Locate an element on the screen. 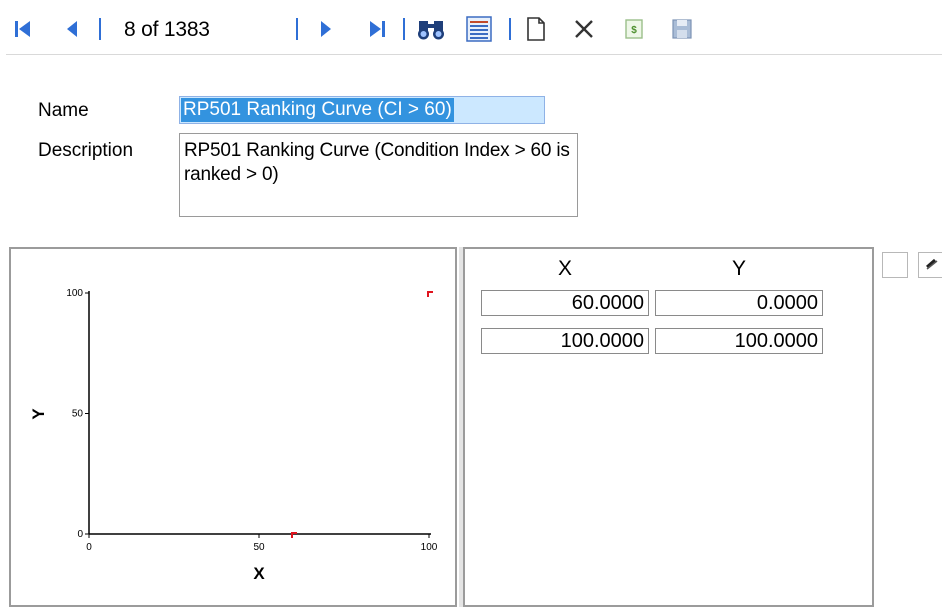 Image resolution: width=942 pixels, height=610 pixels. cell-y-row-2: 100.0000 is located at coordinates (739, 341).